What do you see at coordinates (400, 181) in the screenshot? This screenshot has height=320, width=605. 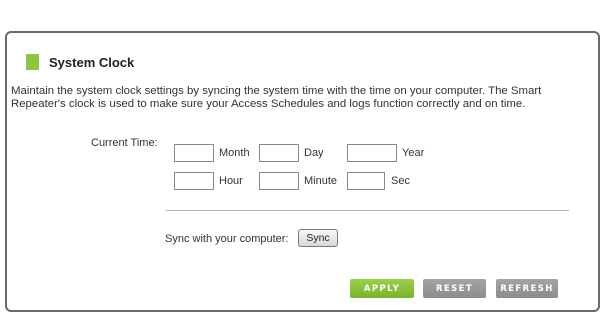 I see `sec-label: Sec` at bounding box center [400, 181].